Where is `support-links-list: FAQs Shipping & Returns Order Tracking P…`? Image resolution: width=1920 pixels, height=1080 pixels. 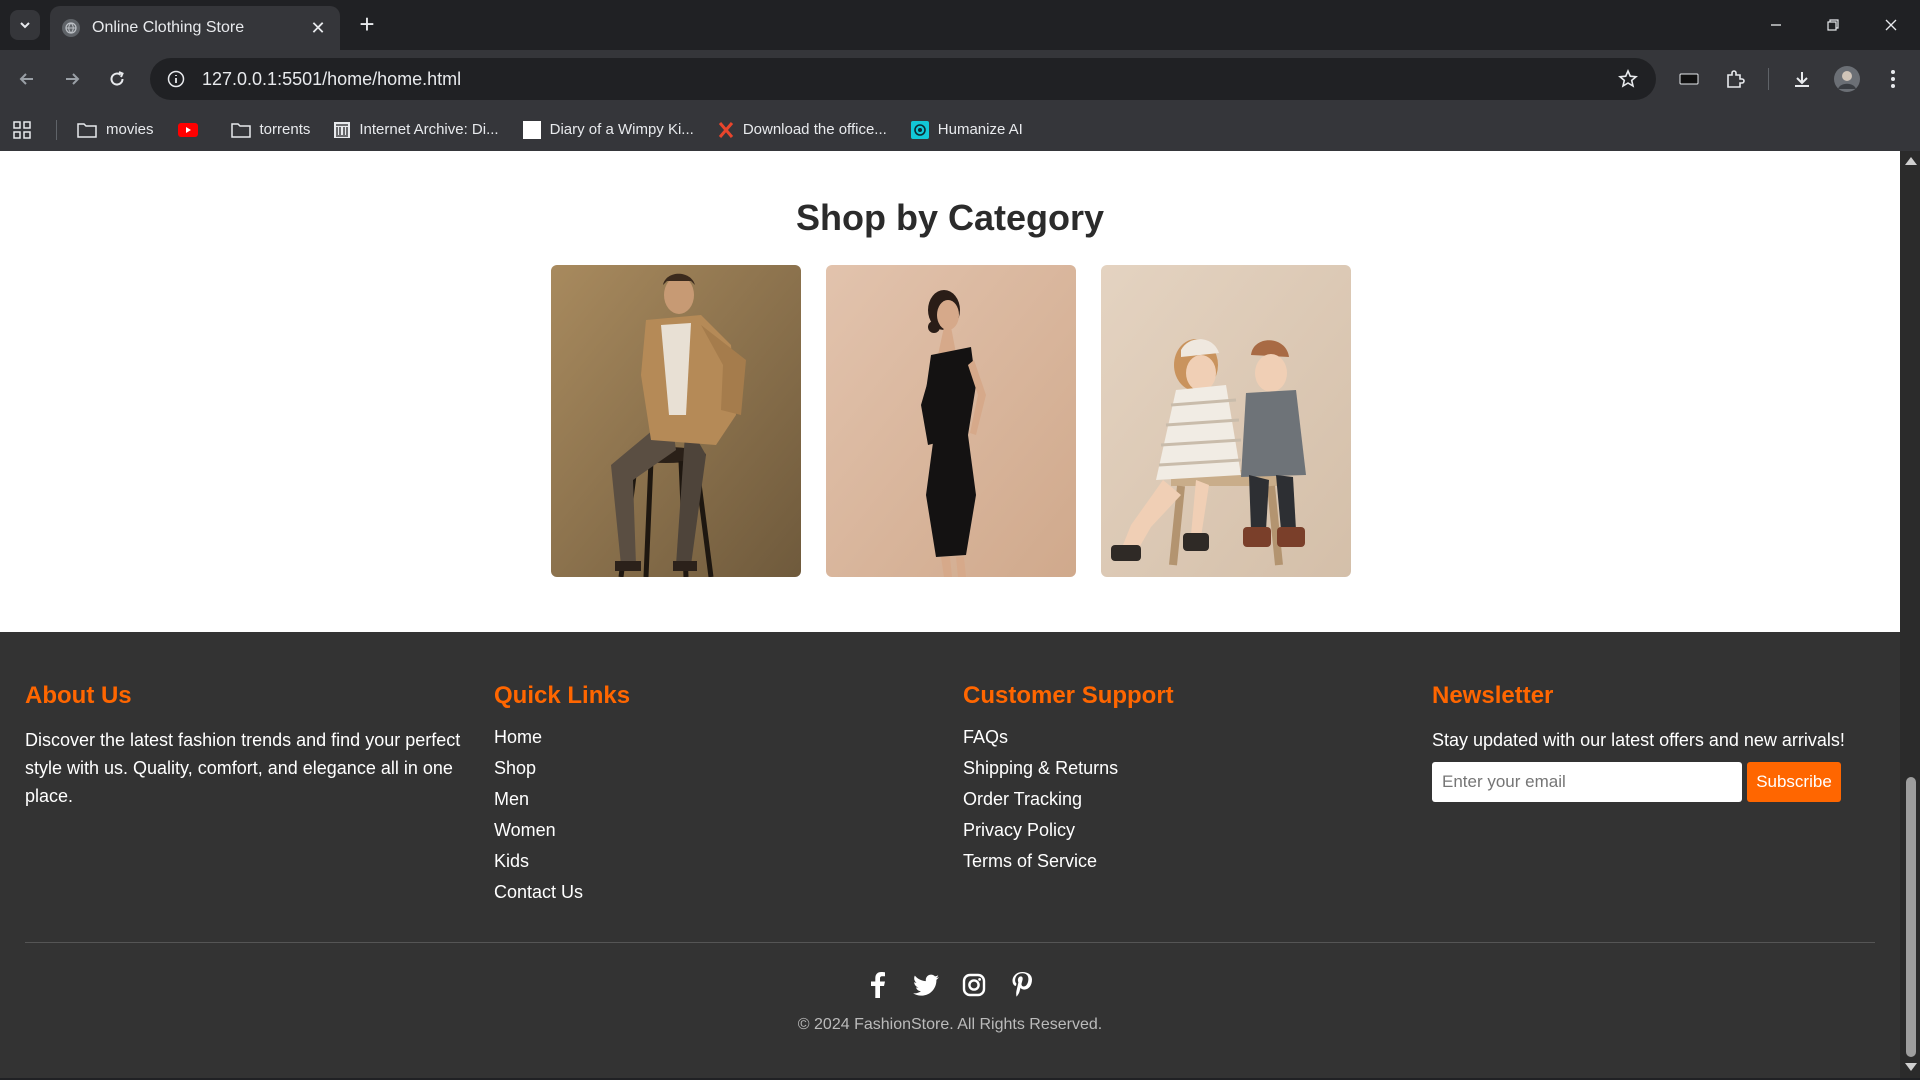
support-links-list: FAQs Shipping & Returns Order Tracking P… is located at coordinates (1183, 803).